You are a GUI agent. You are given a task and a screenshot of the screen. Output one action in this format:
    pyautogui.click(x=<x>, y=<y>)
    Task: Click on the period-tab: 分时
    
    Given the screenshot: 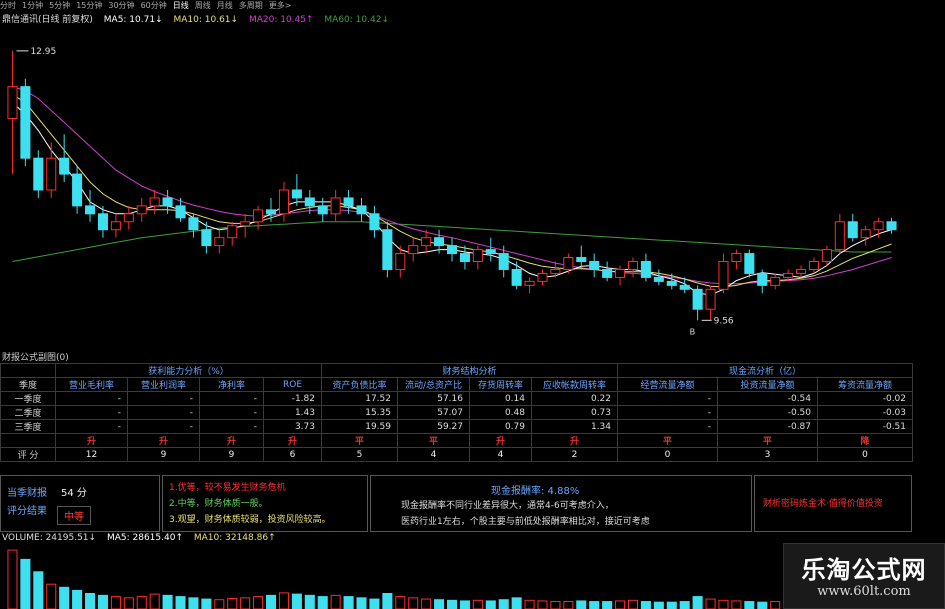 What is the action you would take?
    pyautogui.click(x=8, y=5)
    